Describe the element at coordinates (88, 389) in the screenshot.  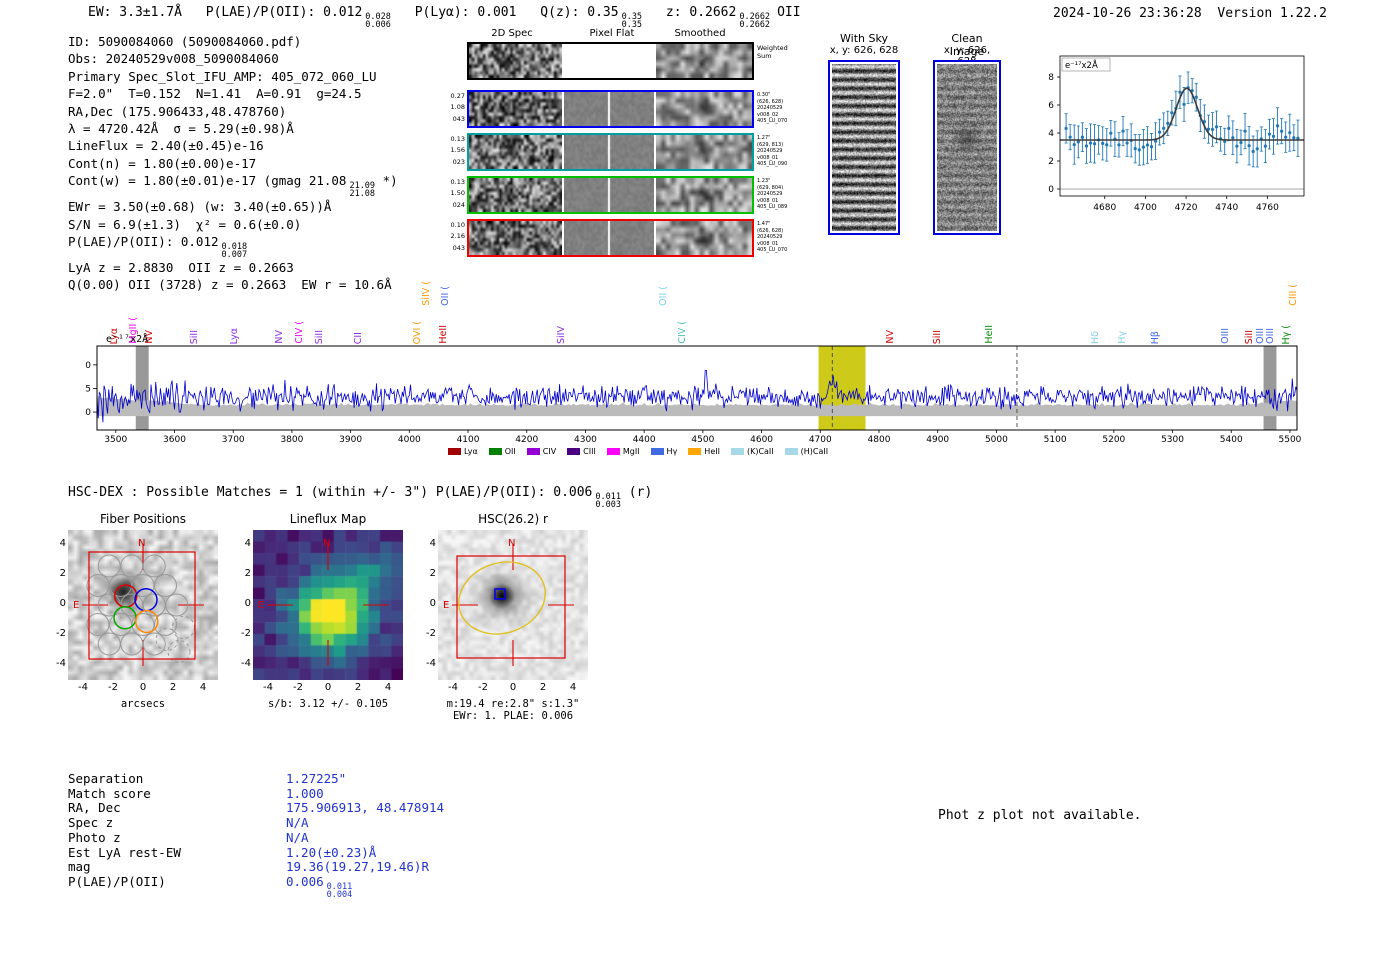
I see `svg-text: 5` at that location.